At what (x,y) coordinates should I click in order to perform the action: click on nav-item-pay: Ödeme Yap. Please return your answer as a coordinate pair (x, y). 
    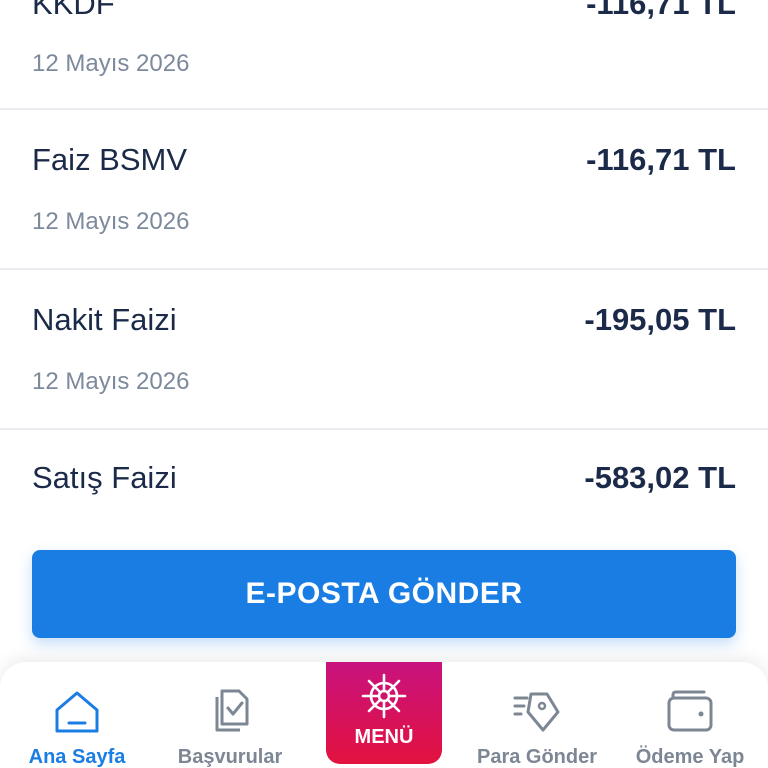
    Looking at the image, I should click on (690, 715).